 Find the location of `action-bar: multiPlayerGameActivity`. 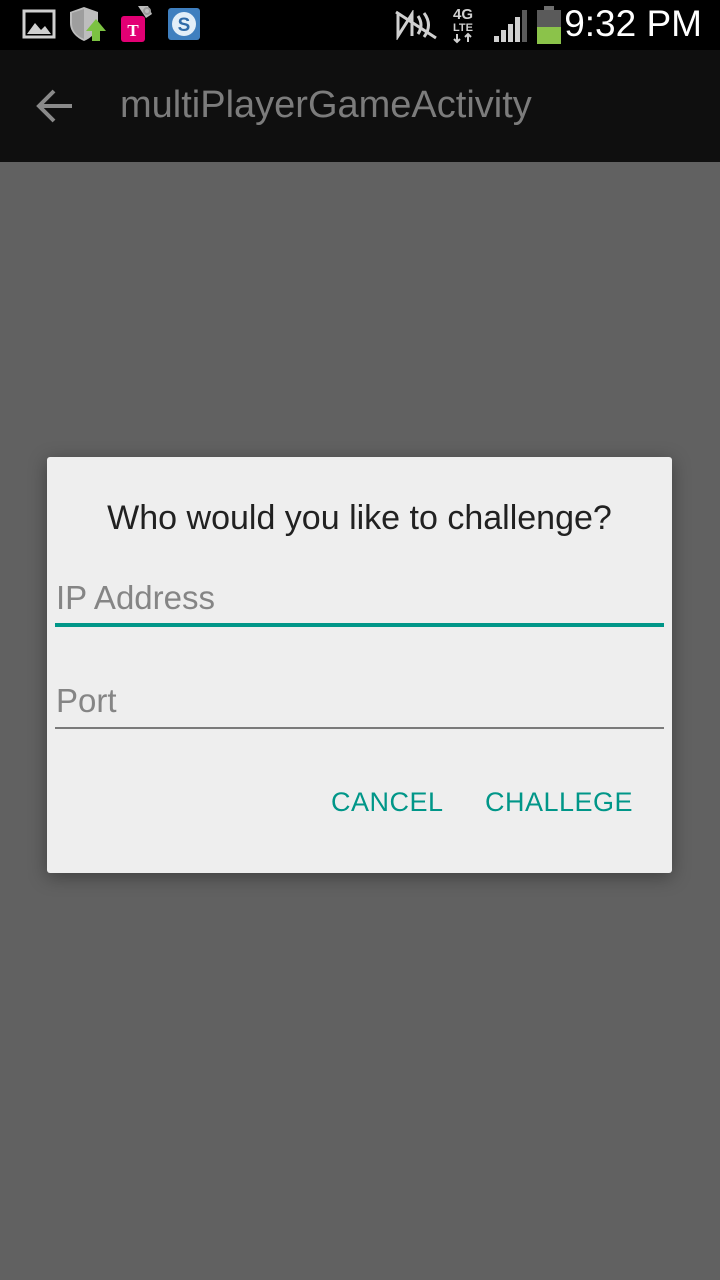

action-bar: multiPlayerGameActivity is located at coordinates (360, 106).